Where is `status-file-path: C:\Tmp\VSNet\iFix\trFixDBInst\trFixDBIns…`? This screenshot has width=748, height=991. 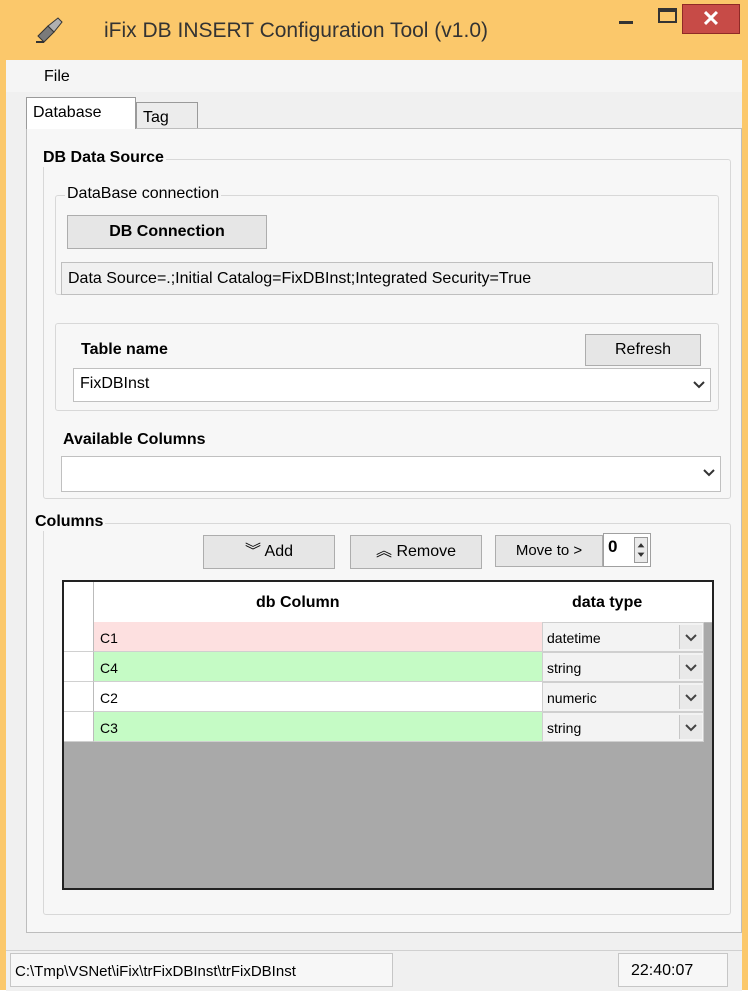 status-file-path: C:\Tmp\VSNet\iFix\trFixDBInst\trFixDBIns… is located at coordinates (201, 970).